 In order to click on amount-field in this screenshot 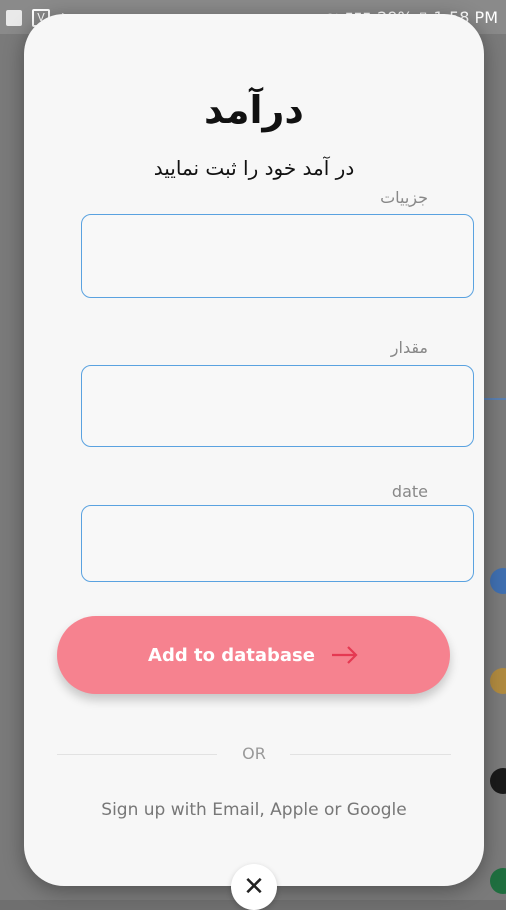, I will do `click(277, 406)`.